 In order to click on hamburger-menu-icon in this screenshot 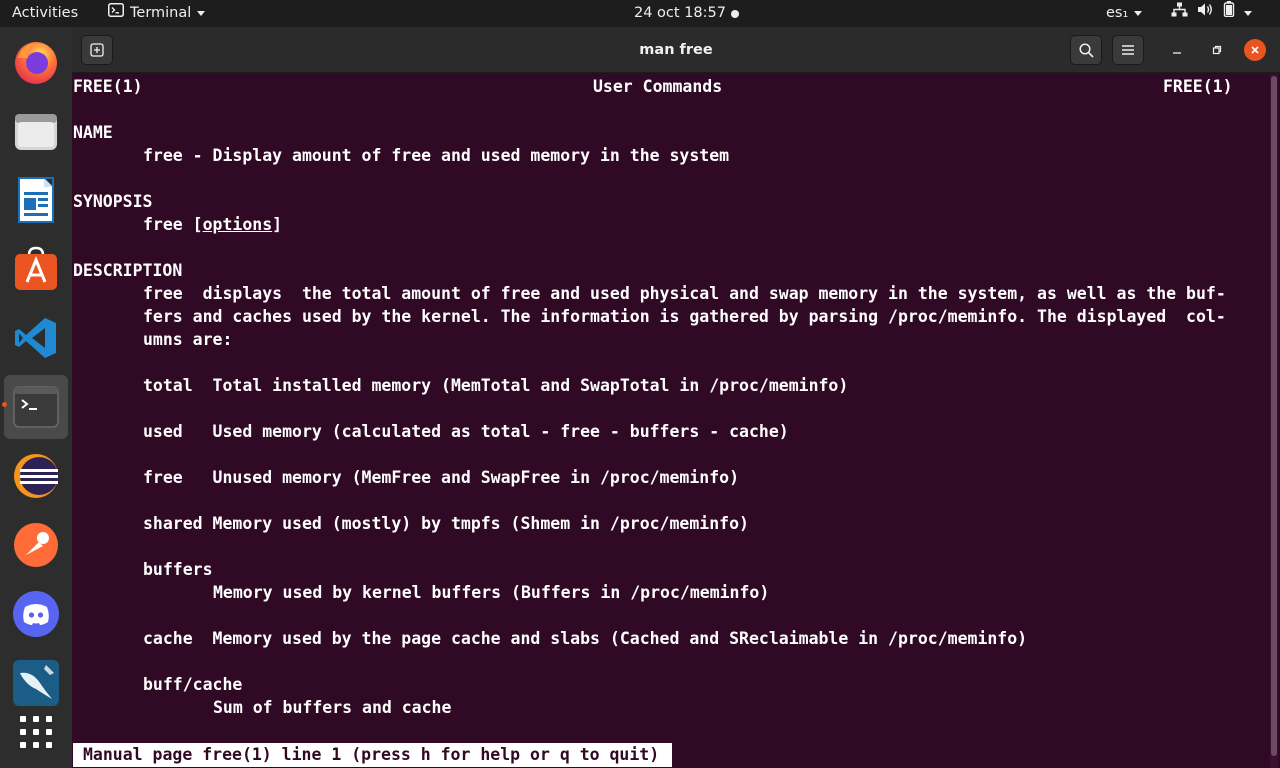, I will do `click(1128, 50)`.